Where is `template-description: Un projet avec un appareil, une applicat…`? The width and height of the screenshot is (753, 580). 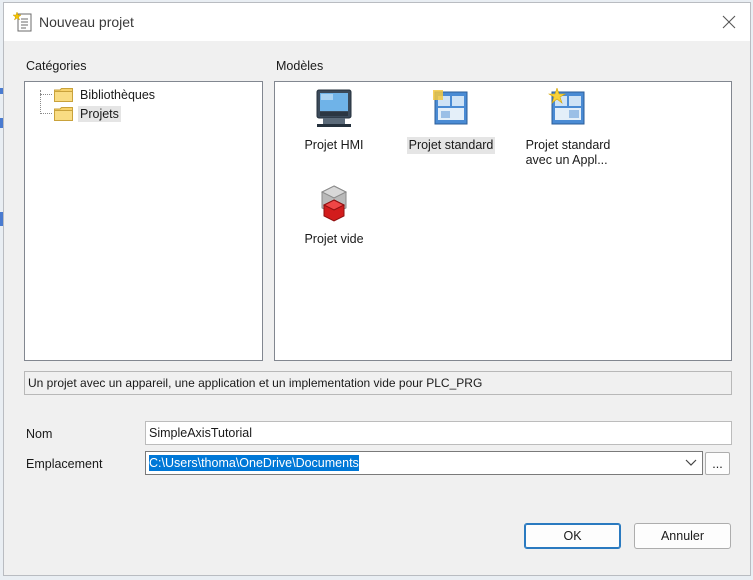 template-description: Un projet avec un appareil, une applicat… is located at coordinates (378, 383).